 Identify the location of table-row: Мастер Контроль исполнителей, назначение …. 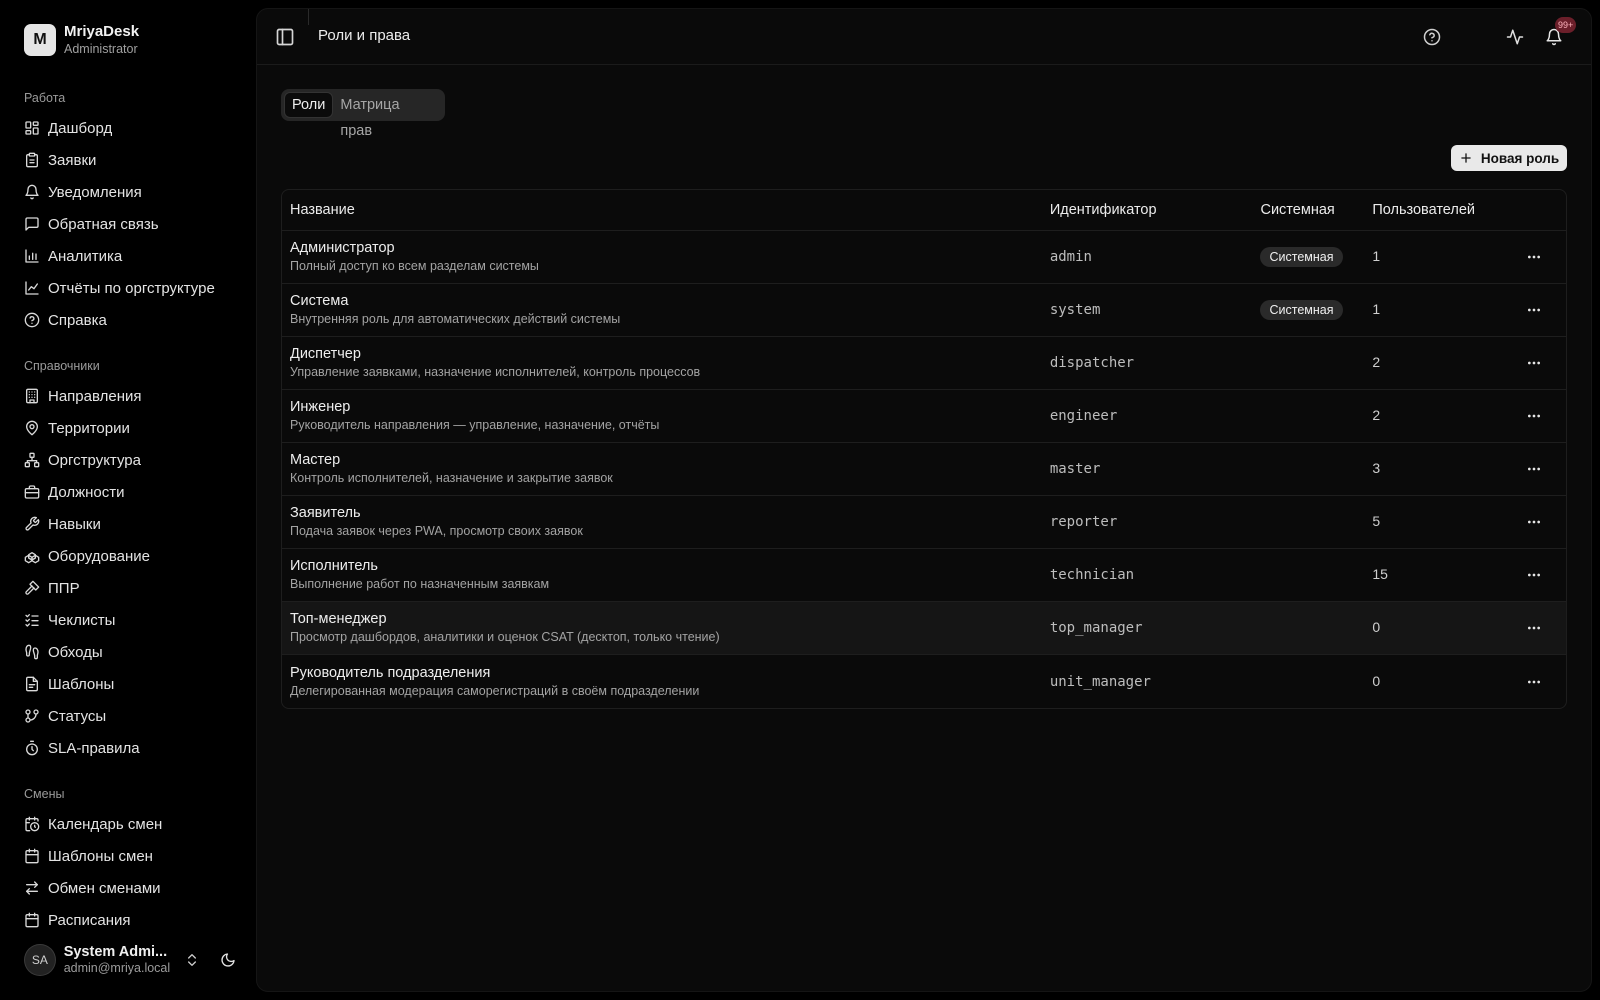
(924, 469).